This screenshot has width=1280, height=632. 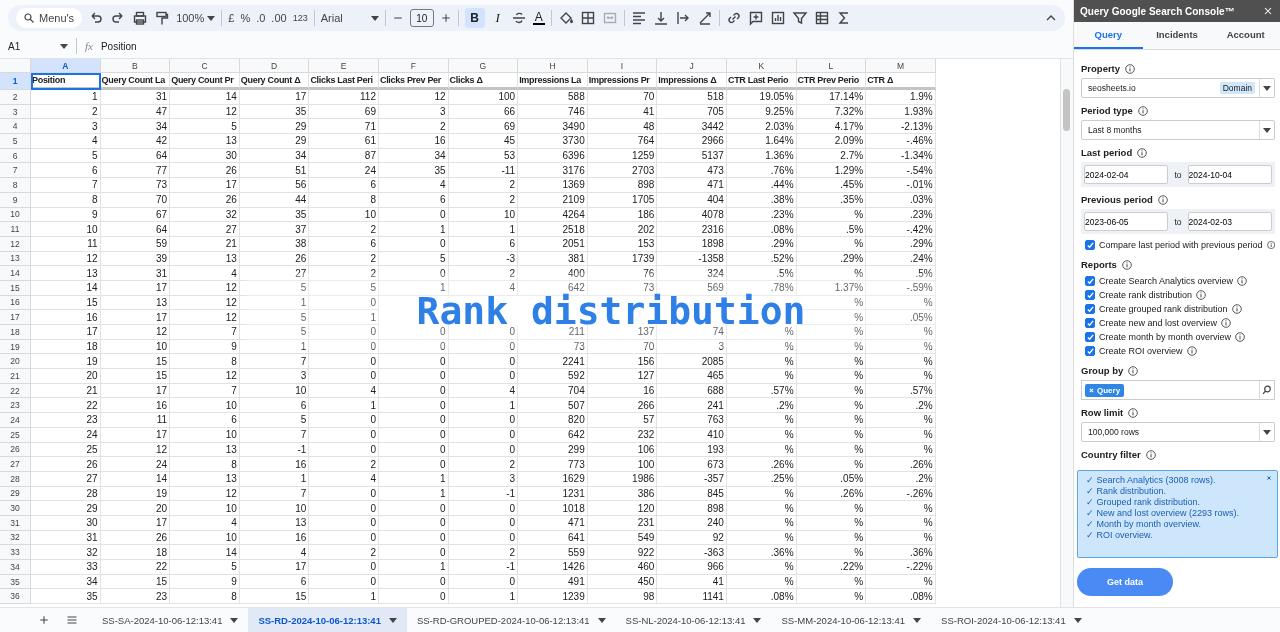 I want to click on panel-tab: Account, so click(x=1245, y=35).